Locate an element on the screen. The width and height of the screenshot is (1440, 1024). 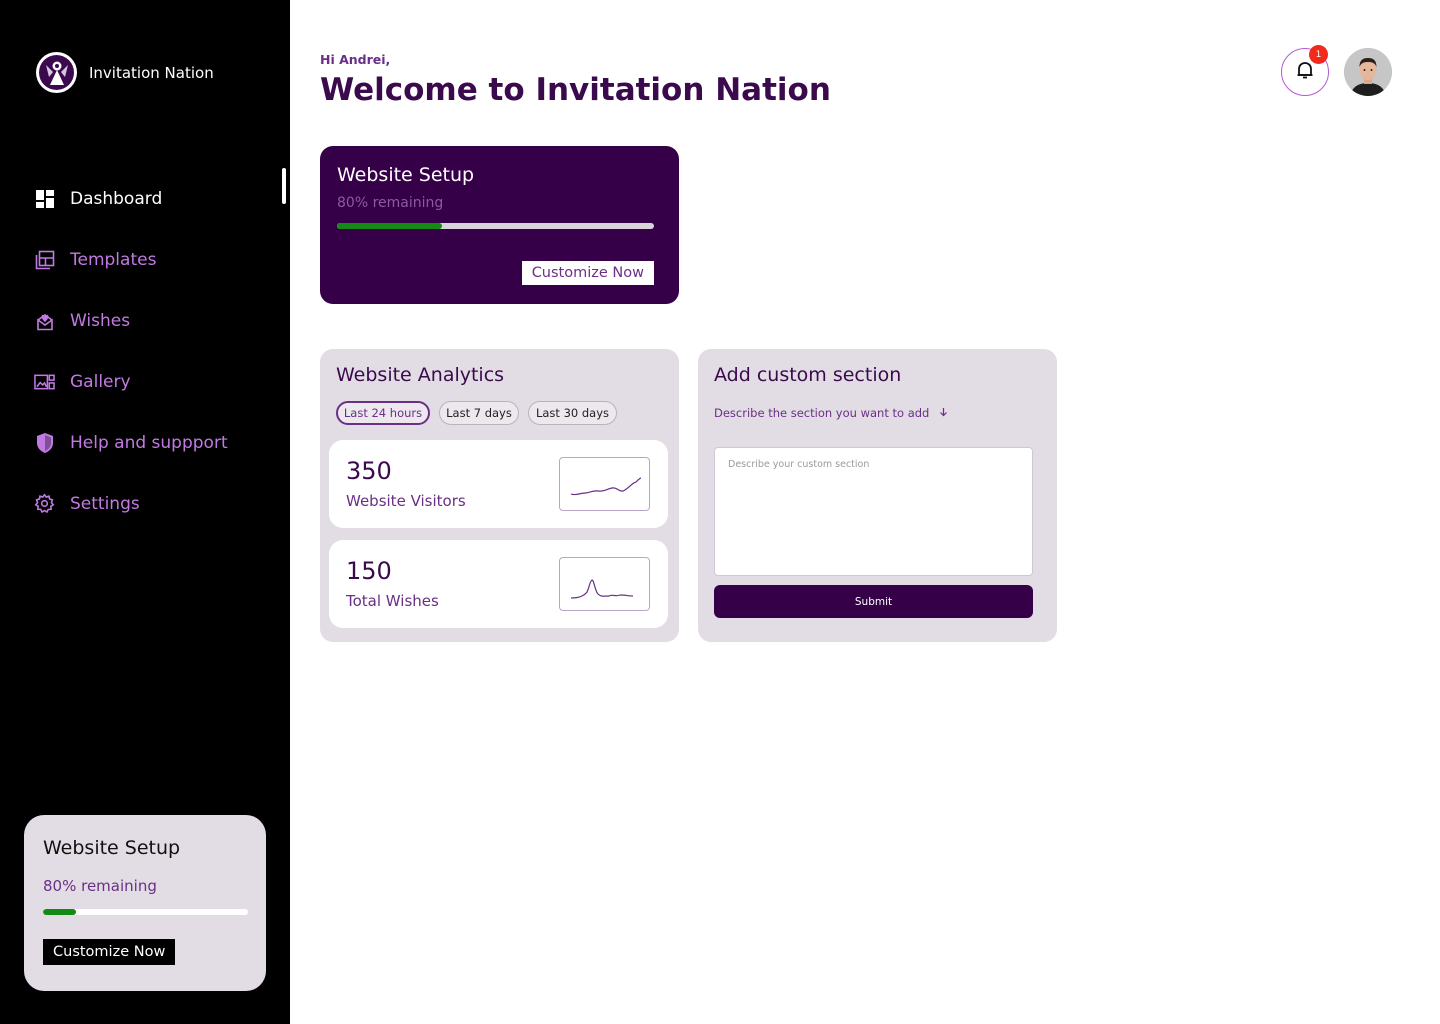
sidebar-item-label: Settings is located at coordinates (105, 503).